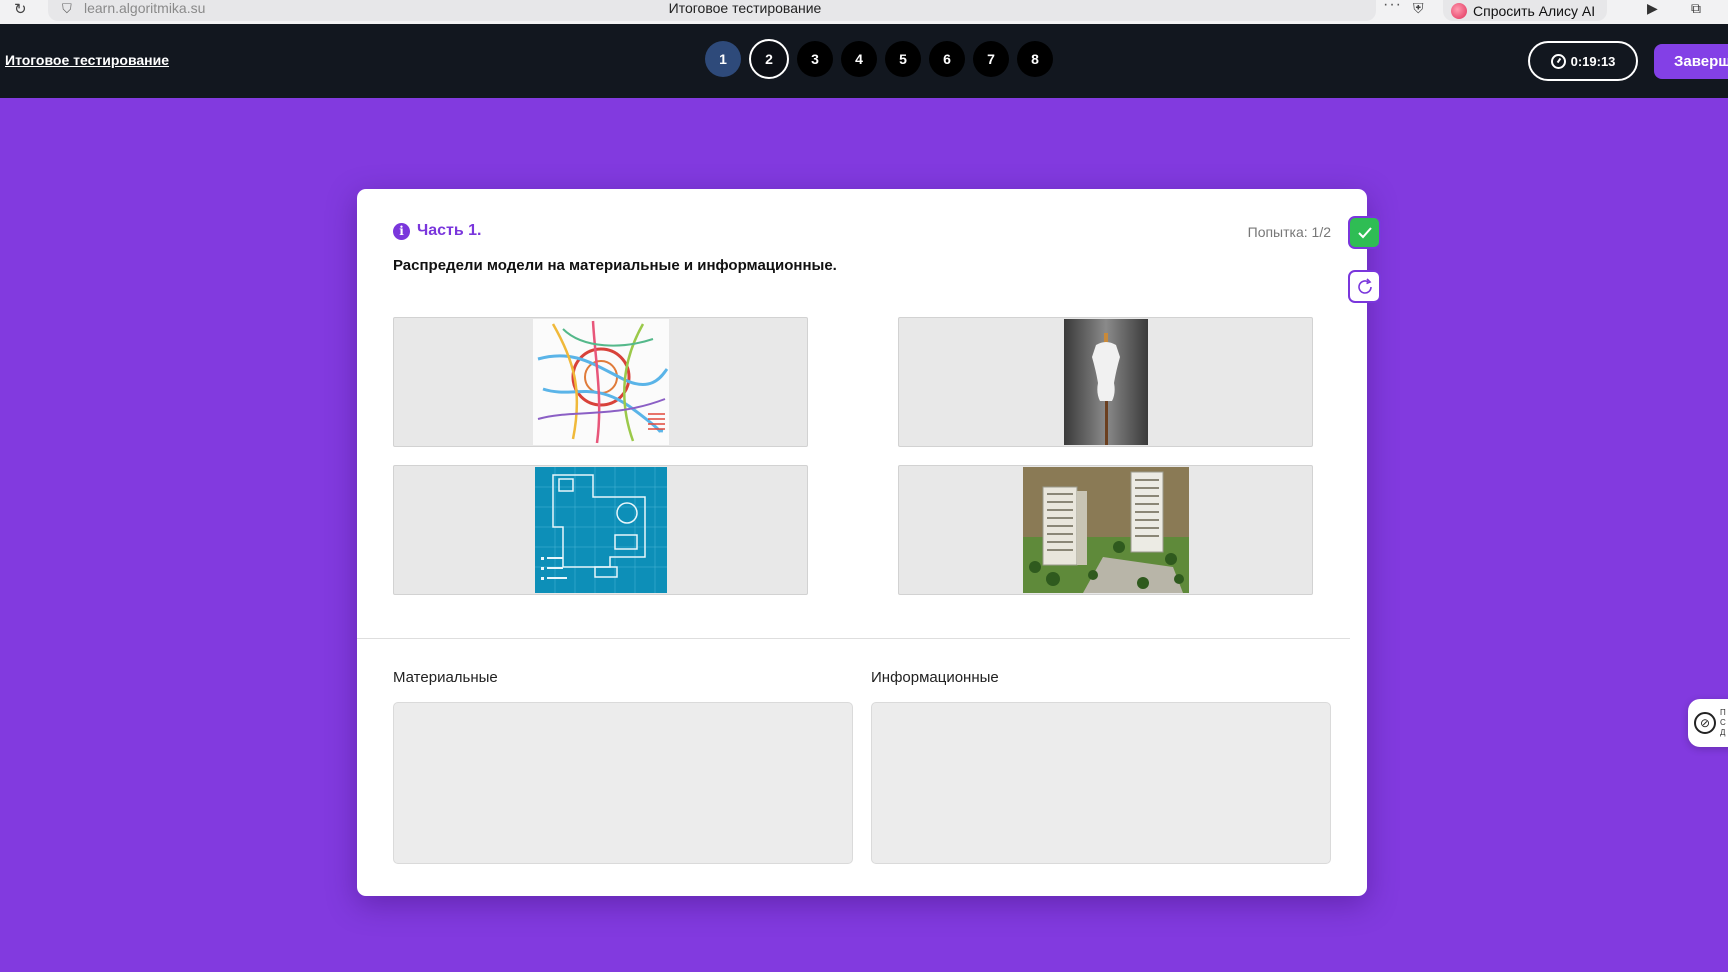  Describe the element at coordinates (745, 8) in the screenshot. I see `browser-page-title: Итоговое тестирование` at that location.